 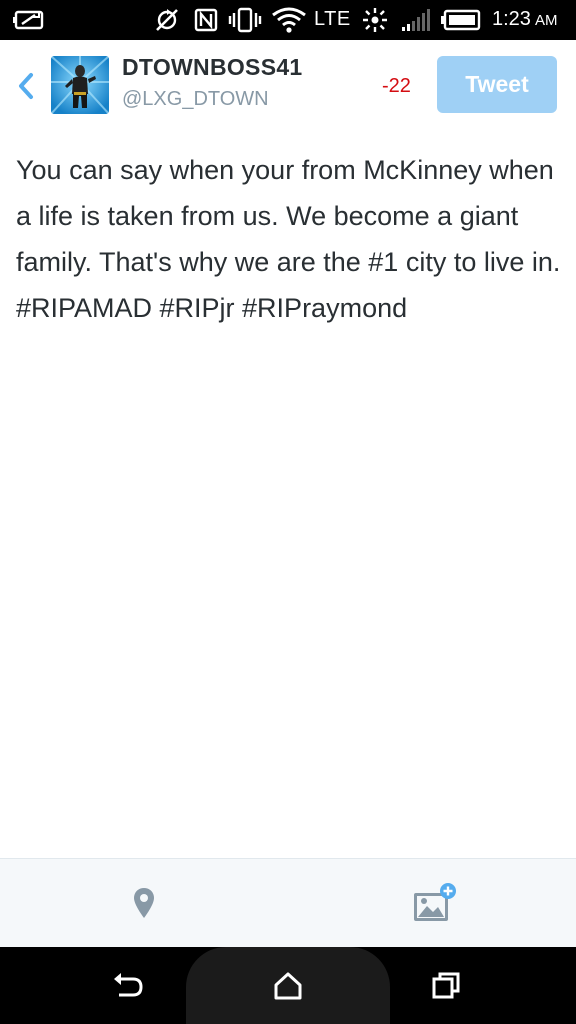 I want to click on avatar-image, so click(x=80, y=85).